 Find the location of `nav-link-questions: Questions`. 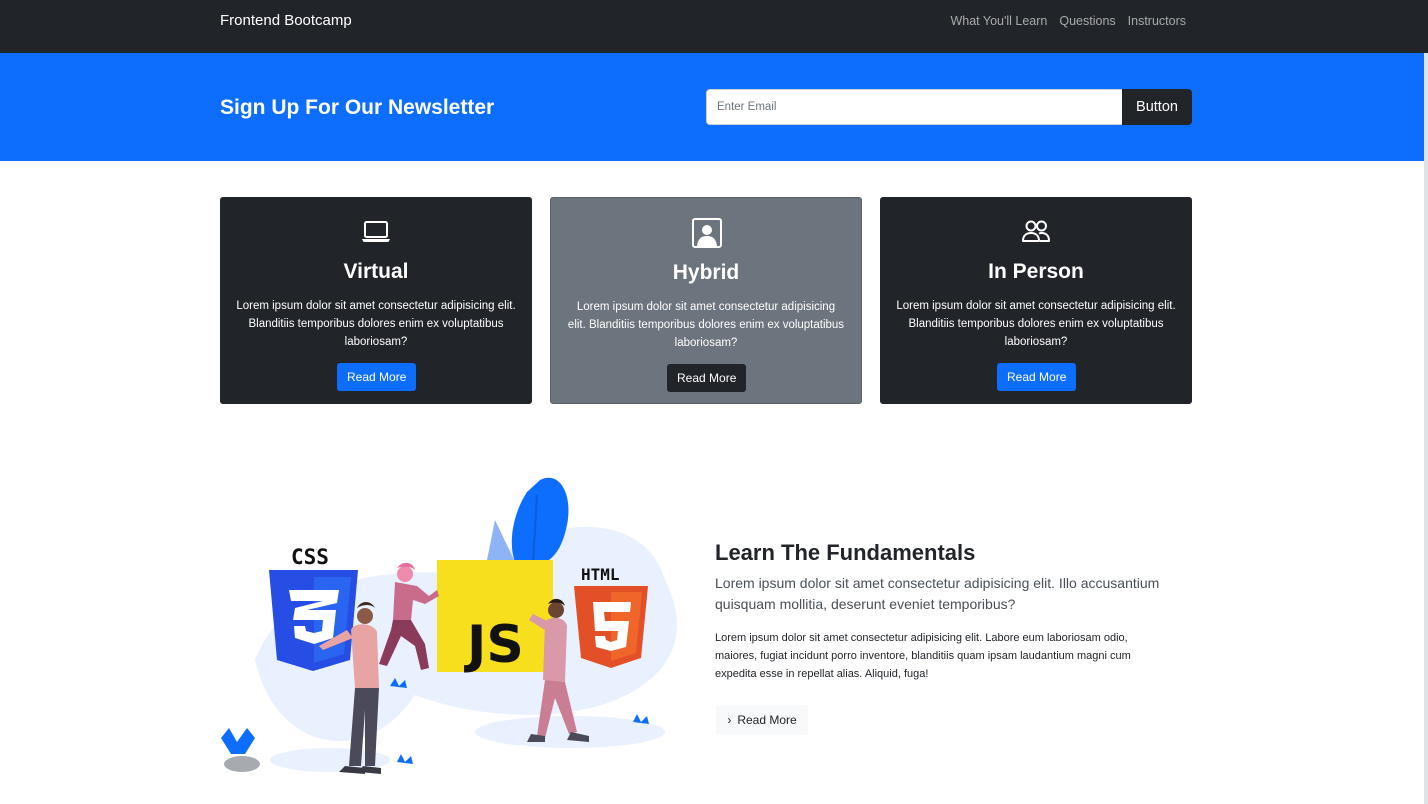

nav-link-questions: Questions is located at coordinates (1087, 21).